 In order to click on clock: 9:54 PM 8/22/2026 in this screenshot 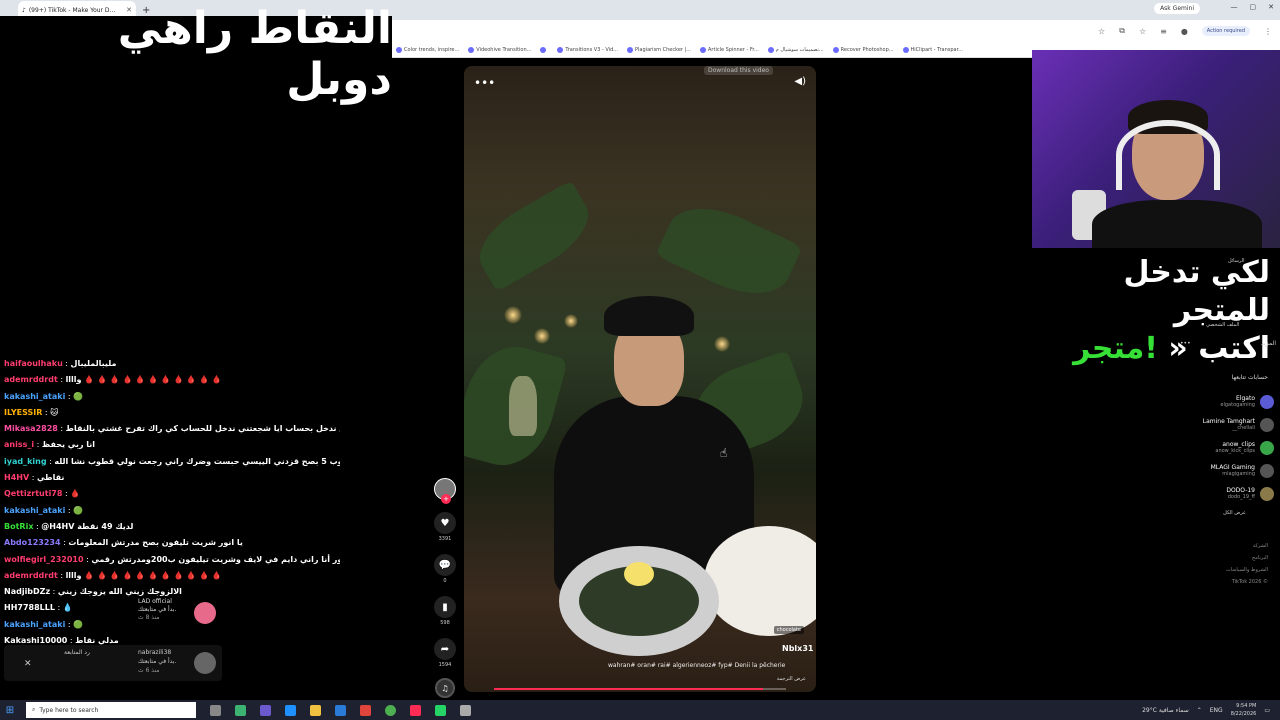, I will do `click(1244, 710)`.